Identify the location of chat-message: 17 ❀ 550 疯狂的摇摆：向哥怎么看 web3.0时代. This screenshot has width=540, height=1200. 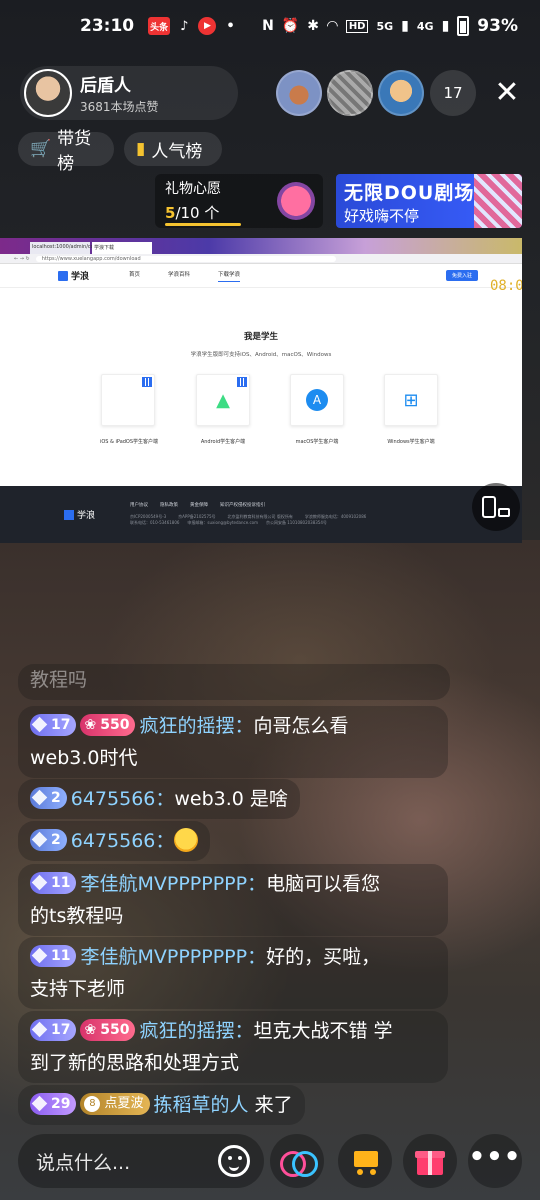
(233, 742).